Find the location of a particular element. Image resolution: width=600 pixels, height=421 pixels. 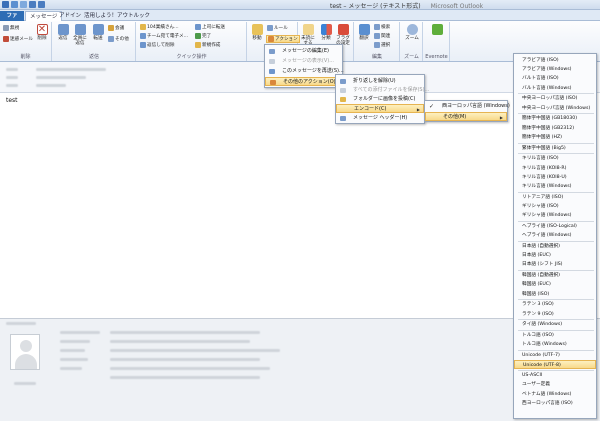

encoding-option: キリル言語 (KOI8-R) is located at coordinates (555, 168).